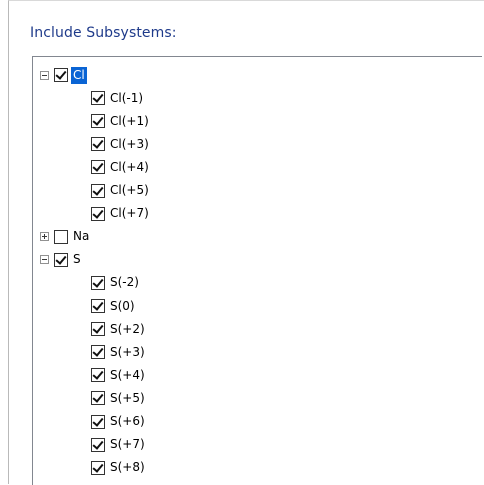 This screenshot has width=484, height=485. Describe the element at coordinates (127, 374) in the screenshot. I see `tree-item-label: S(+4)` at that location.